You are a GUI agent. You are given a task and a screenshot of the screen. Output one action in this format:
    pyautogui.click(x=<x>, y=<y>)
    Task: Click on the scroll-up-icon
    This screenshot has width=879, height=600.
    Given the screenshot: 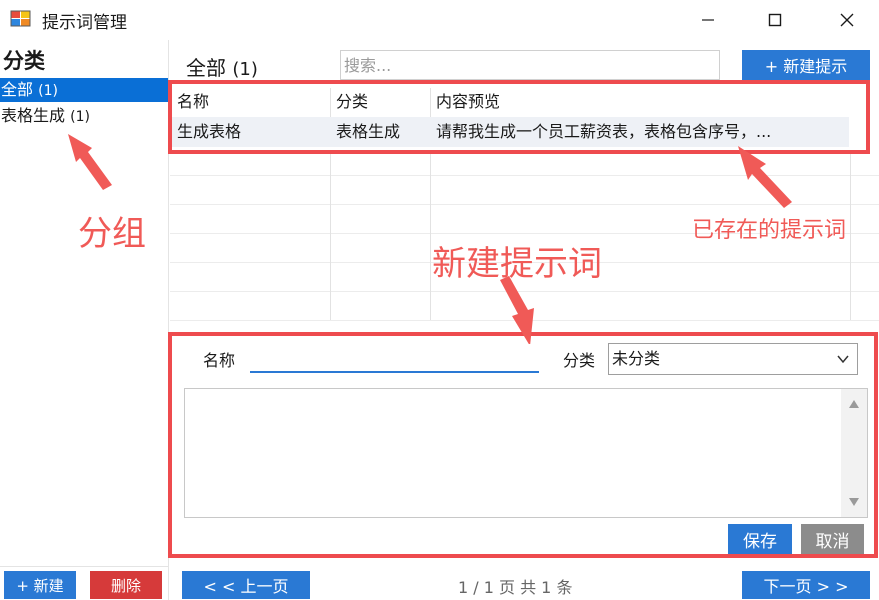 What is the action you would take?
    pyautogui.click(x=854, y=404)
    